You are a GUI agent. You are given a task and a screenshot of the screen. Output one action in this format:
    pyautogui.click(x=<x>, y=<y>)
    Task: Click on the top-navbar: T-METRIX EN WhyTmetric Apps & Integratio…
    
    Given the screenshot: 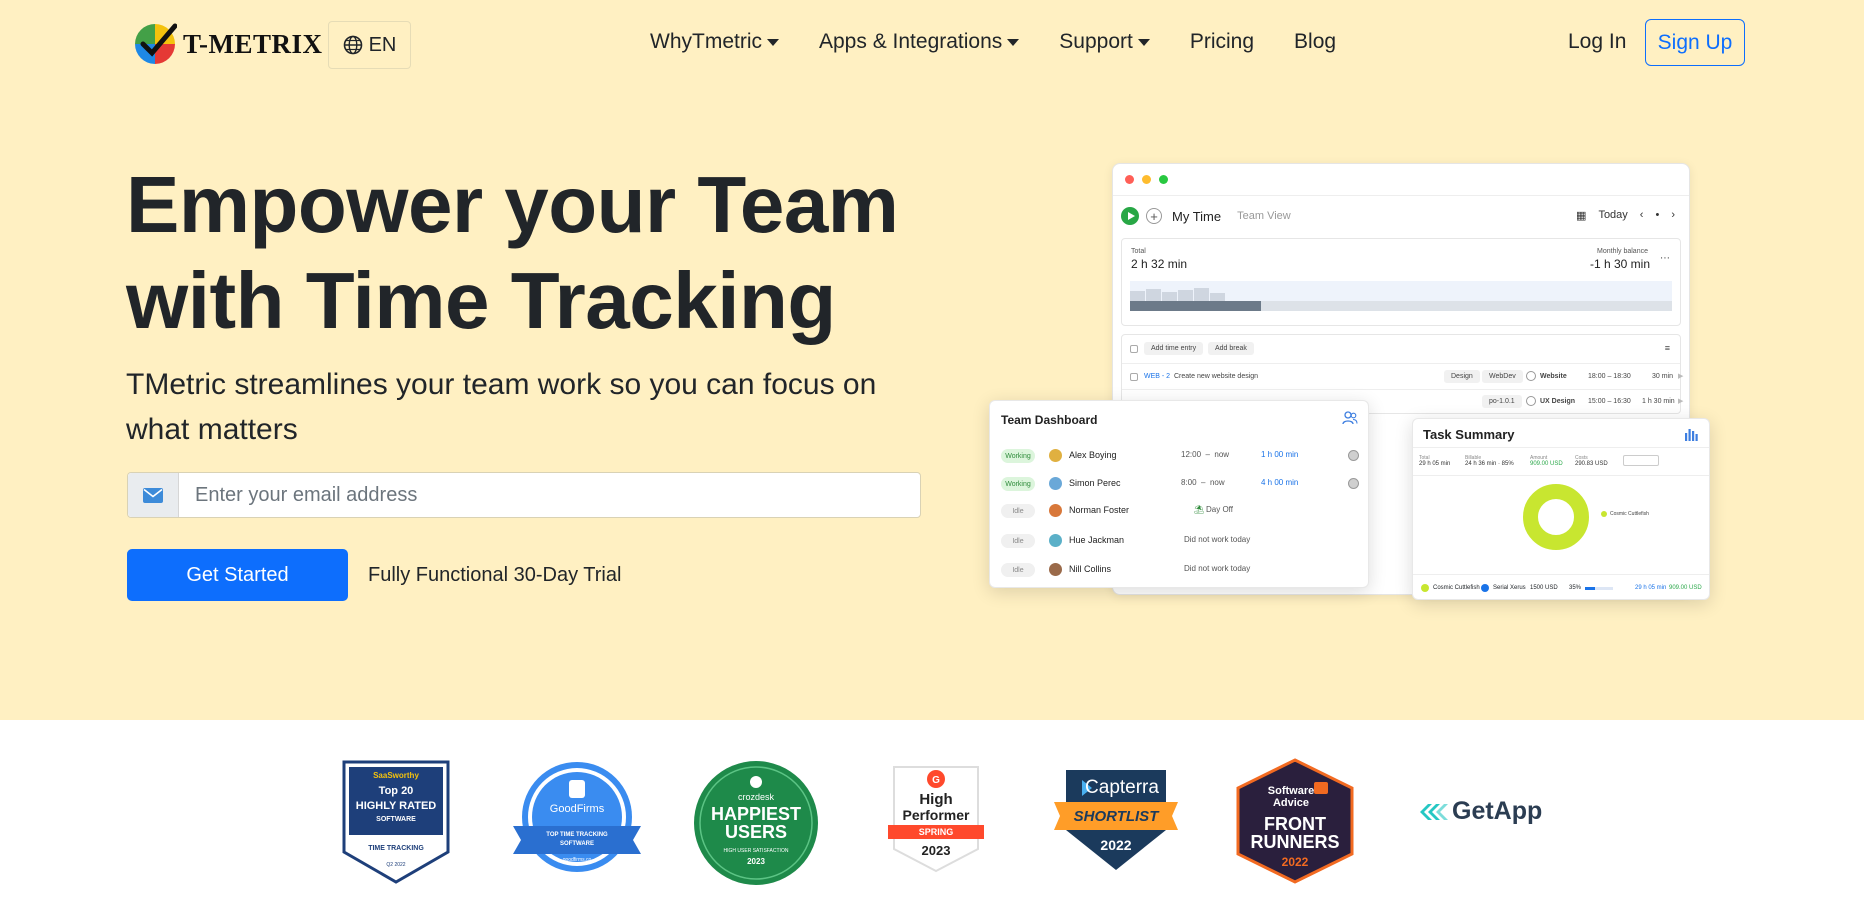 What is the action you would take?
    pyautogui.click(x=932, y=44)
    